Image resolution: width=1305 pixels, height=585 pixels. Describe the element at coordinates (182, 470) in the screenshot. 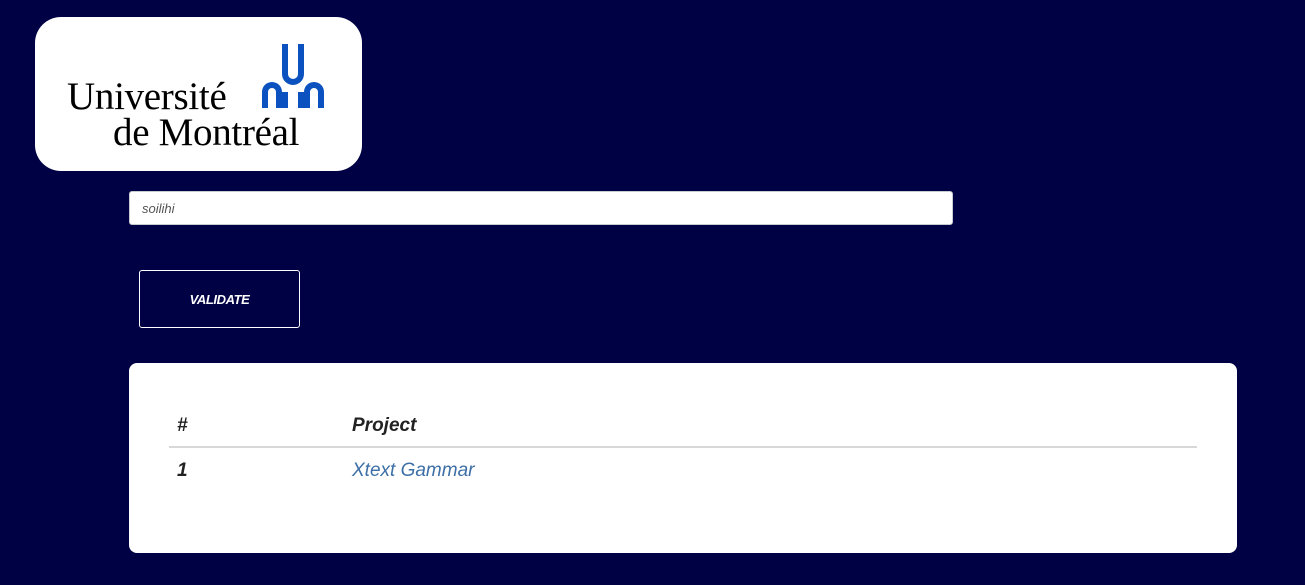

I see `row-number: 1` at that location.